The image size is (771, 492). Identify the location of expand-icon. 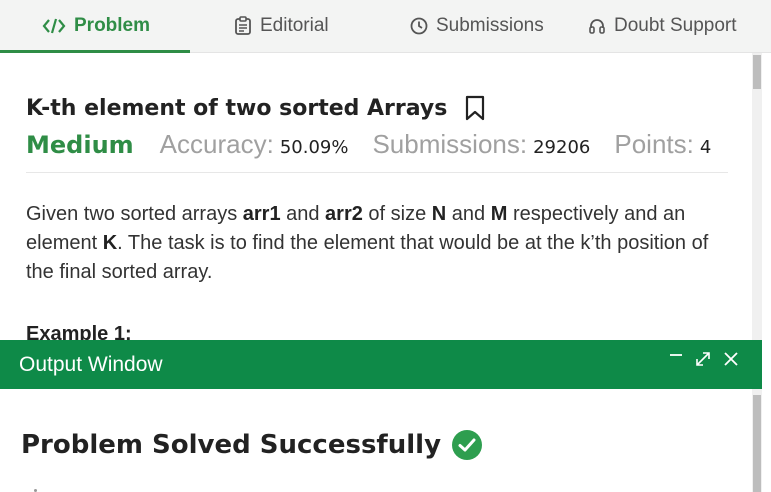
(703, 359).